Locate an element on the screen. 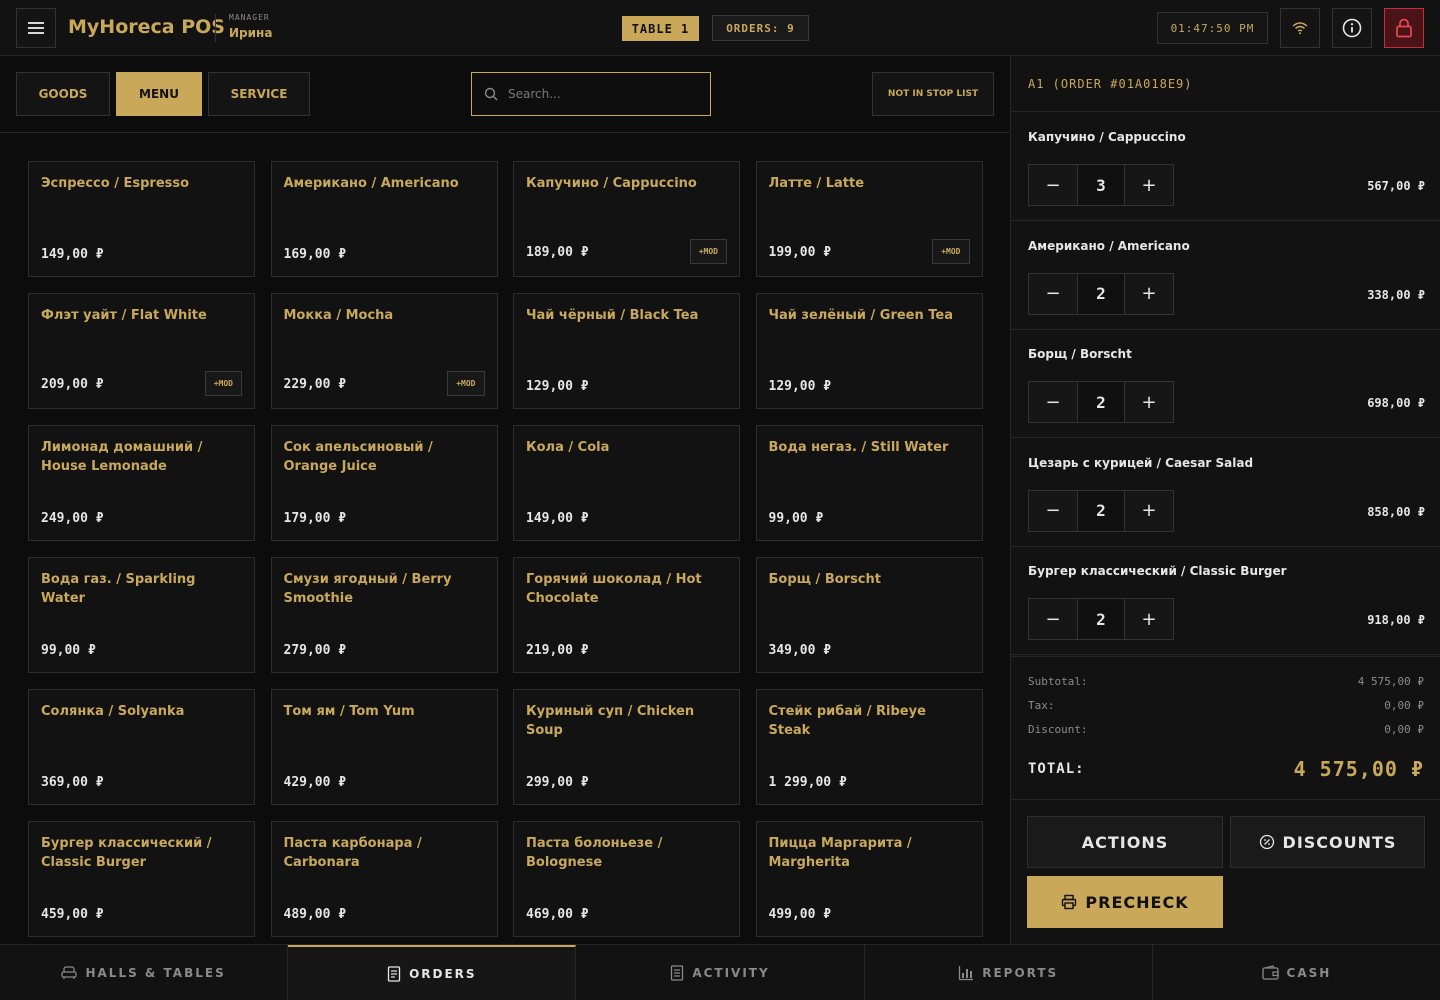  menu-item-card: Вода негаз. / Still Water 99,00 ₽ is located at coordinates (869, 483).